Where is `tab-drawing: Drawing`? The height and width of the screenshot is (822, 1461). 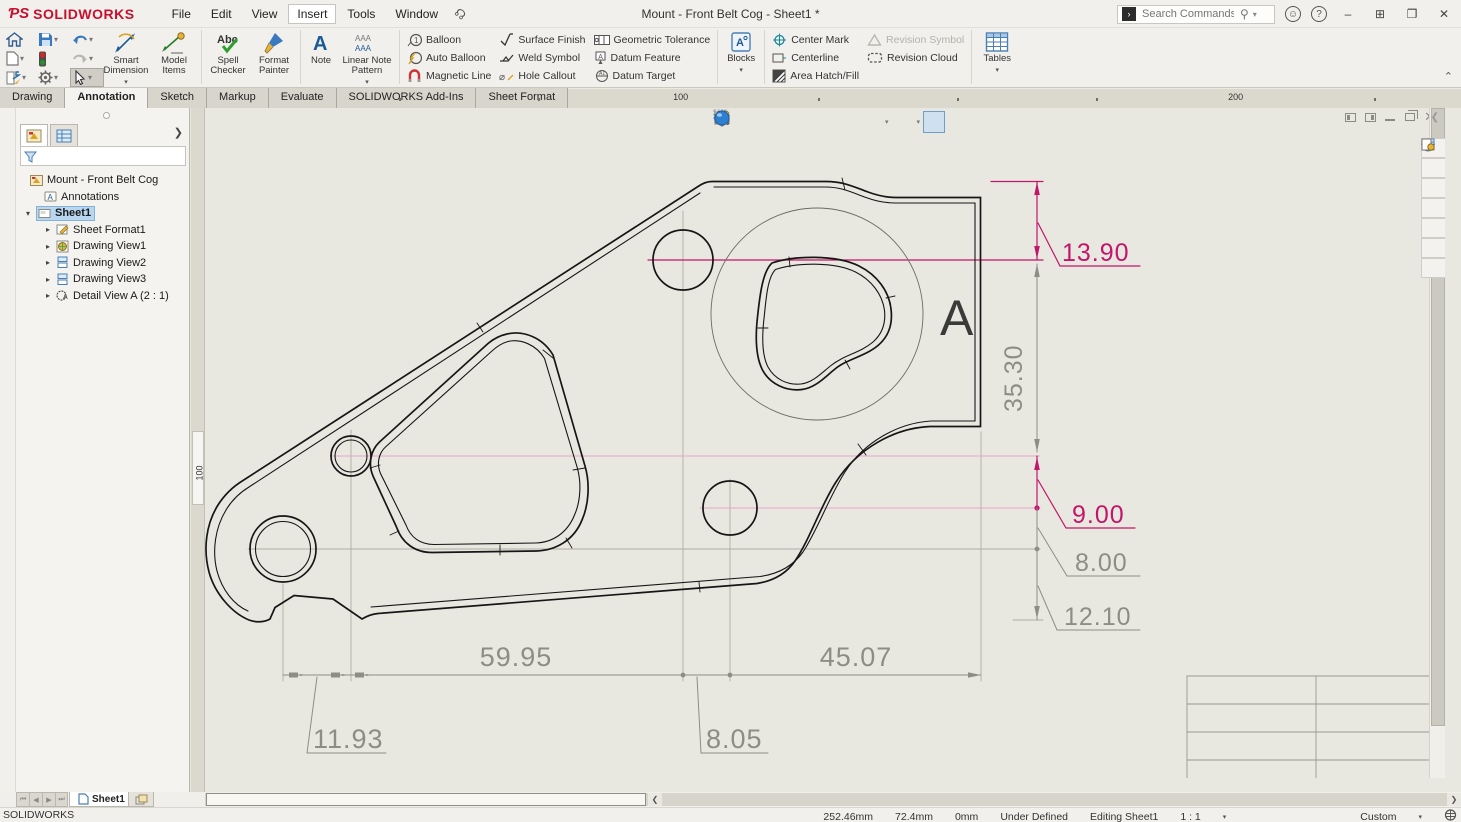
tab-drawing: Drawing is located at coordinates (33, 98).